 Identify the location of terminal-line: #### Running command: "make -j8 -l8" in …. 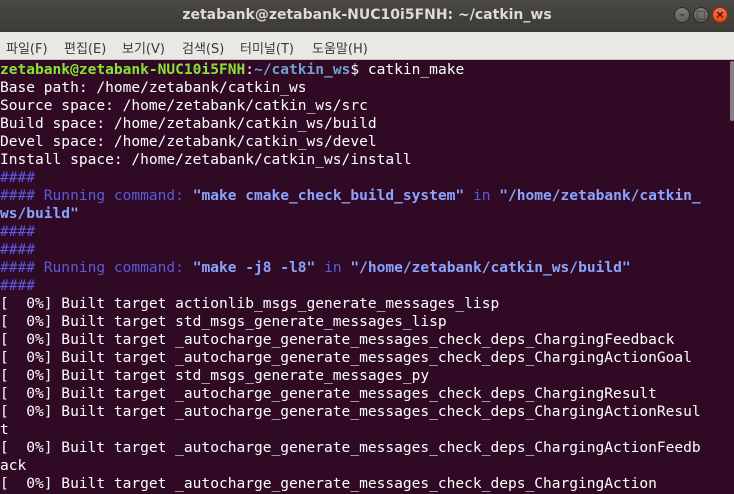
(365, 268).